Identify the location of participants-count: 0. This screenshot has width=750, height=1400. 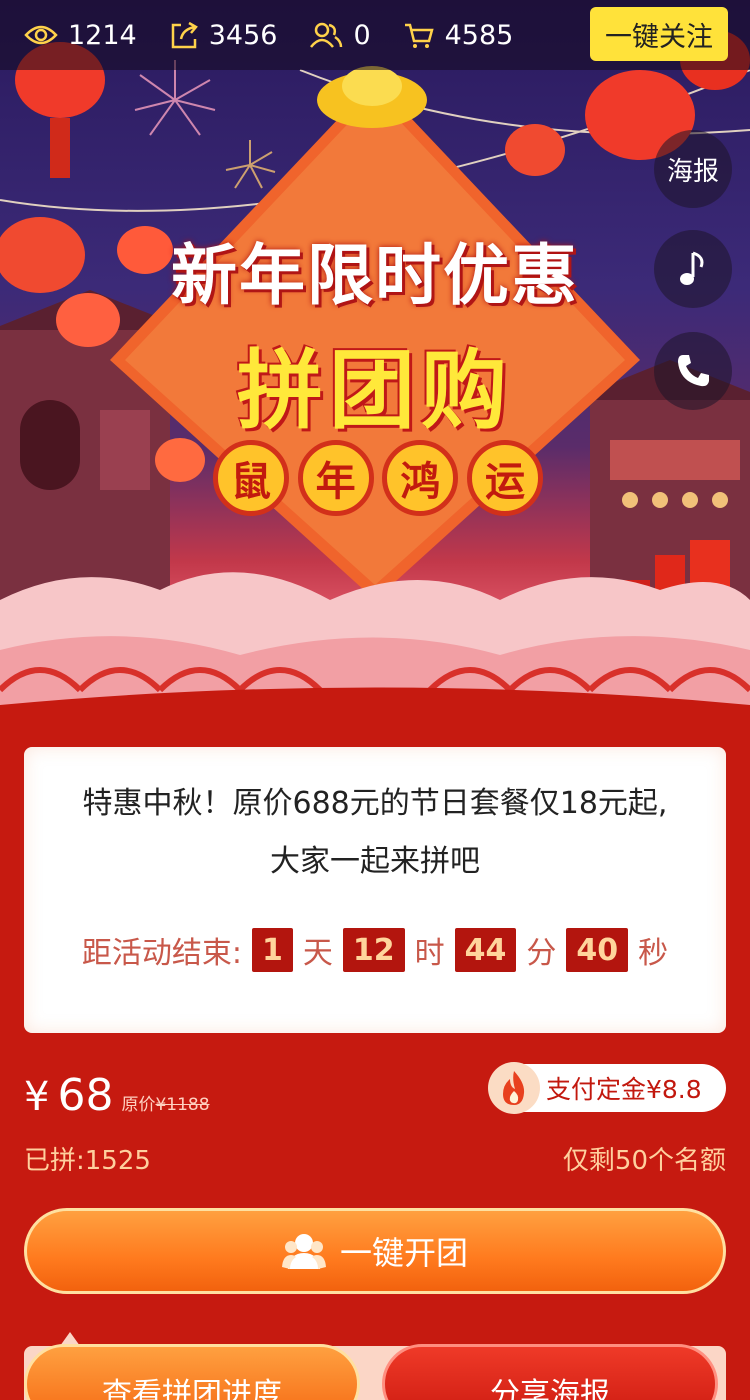
(362, 35).